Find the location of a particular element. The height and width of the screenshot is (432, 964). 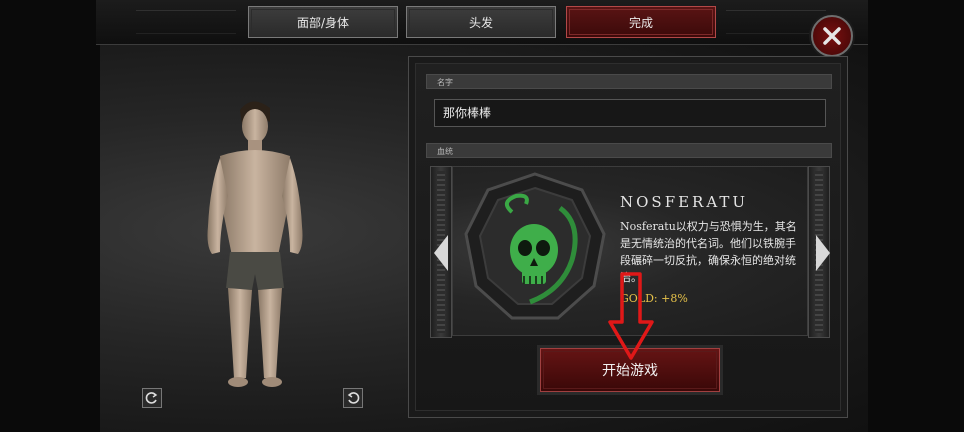

arrow-right-icon is located at coordinates (823, 253).